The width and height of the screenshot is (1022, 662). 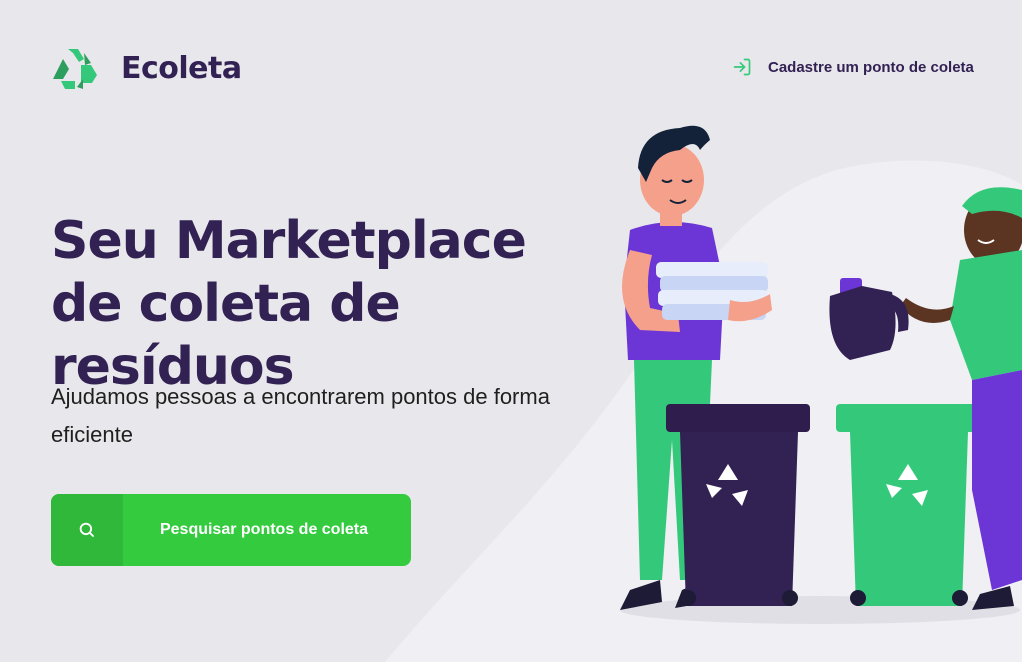 I want to click on logo: Ecoleta, so click(x=146, y=68).